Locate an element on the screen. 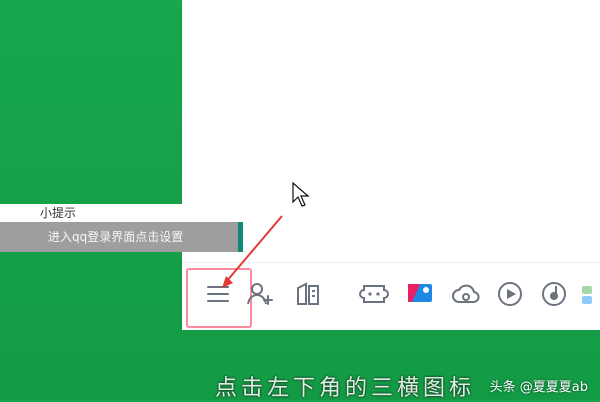 Image resolution: width=600 pixels, height=402 pixels. tip-title: 小提示 is located at coordinates (91, 213).